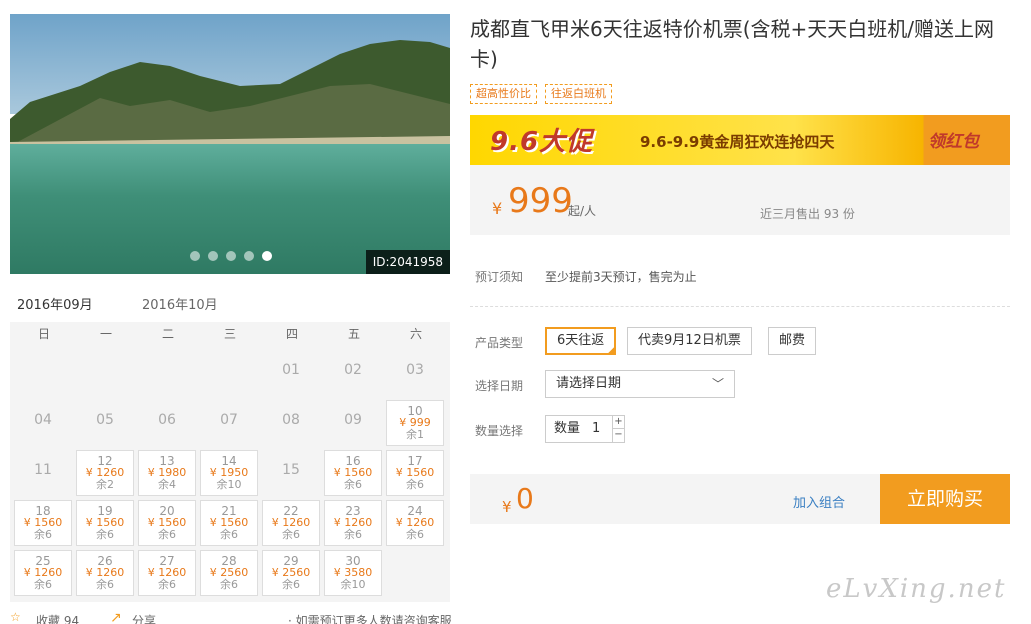 This screenshot has width=1031, height=624. I want to click on weekday-thu: 四, so click(291, 334).